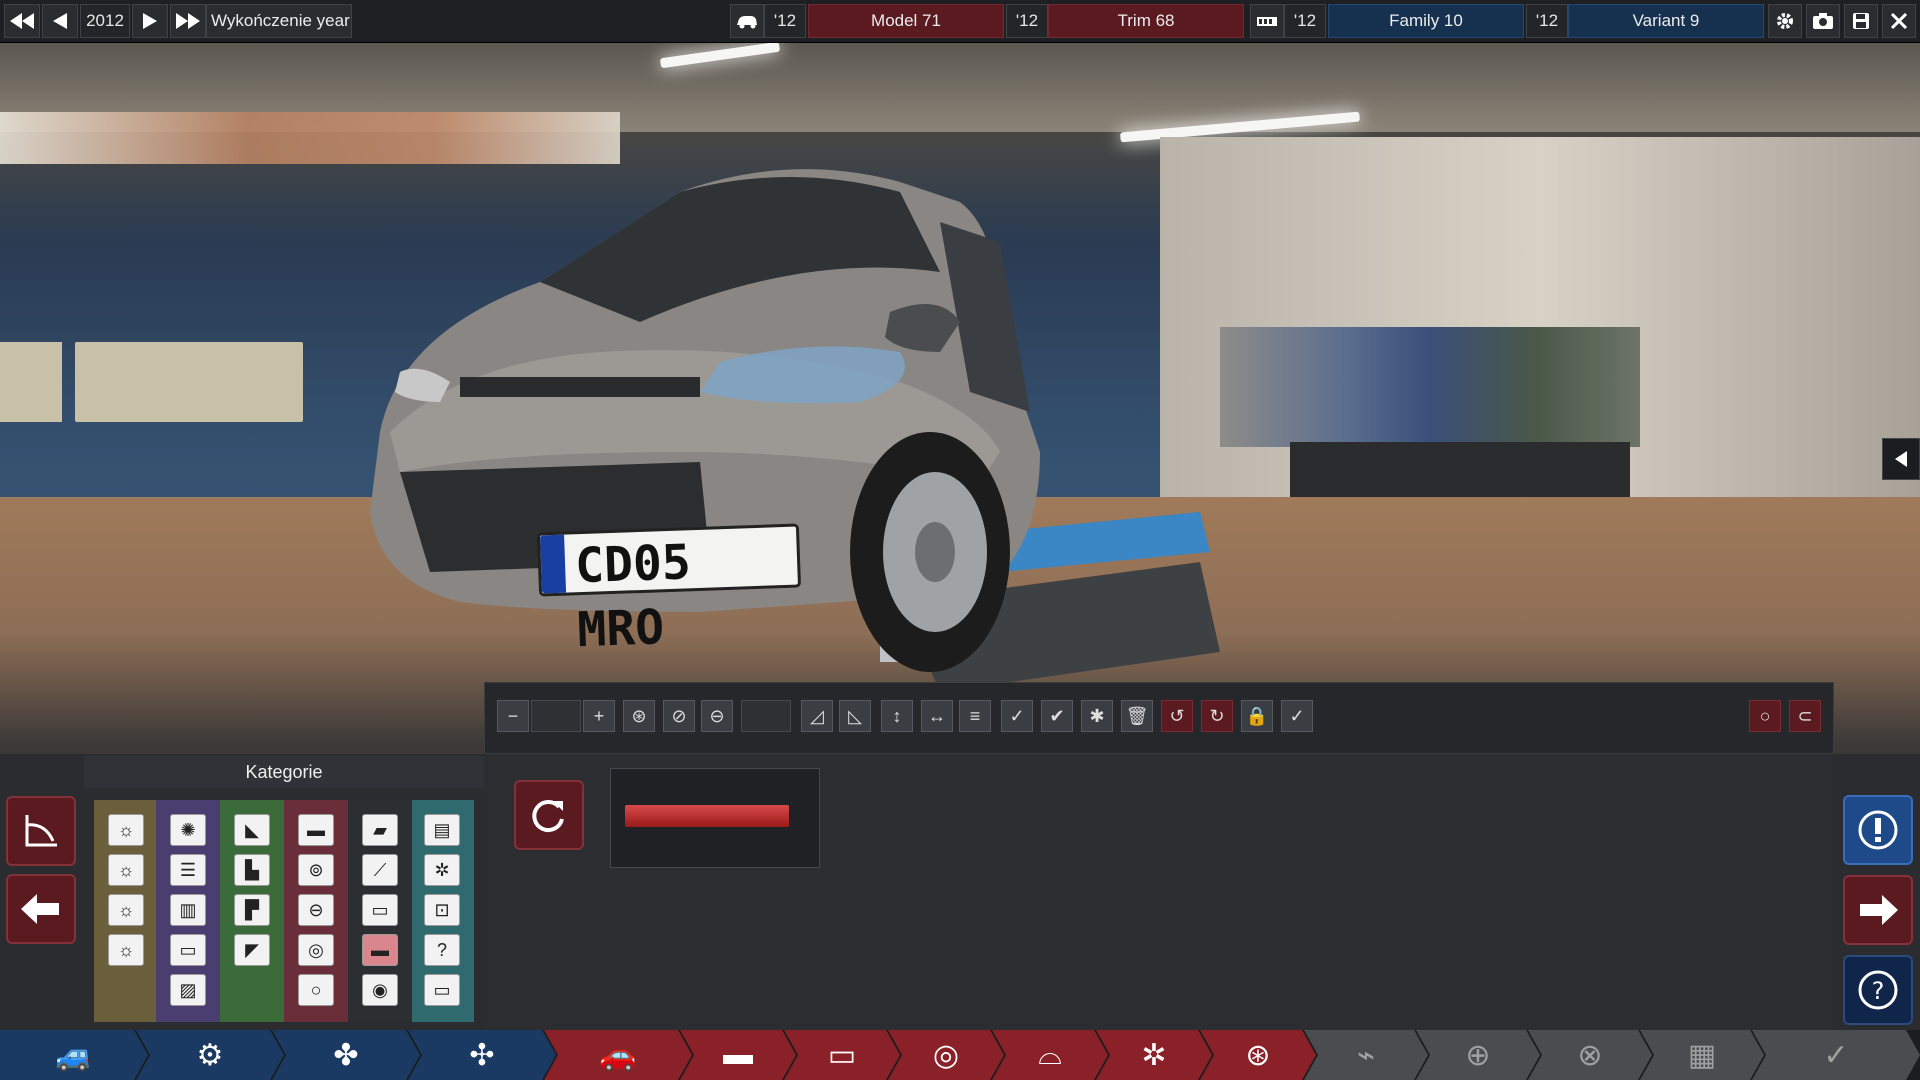 Image resolution: width=1920 pixels, height=1080 pixels. Describe the element at coordinates (22, 21) in the screenshot. I see `first-year-button` at that location.